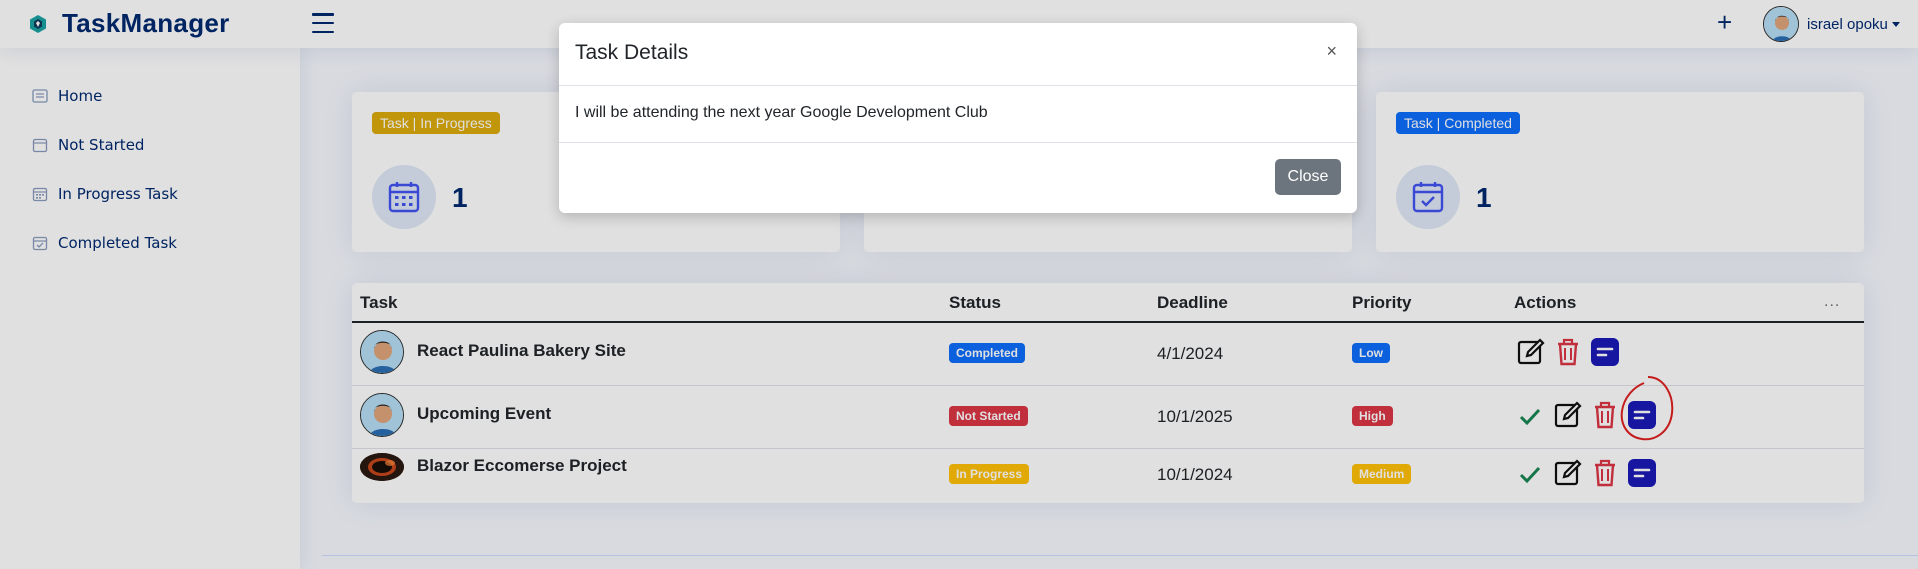  What do you see at coordinates (958, 85) in the screenshot?
I see `modal-header-divider` at bounding box center [958, 85].